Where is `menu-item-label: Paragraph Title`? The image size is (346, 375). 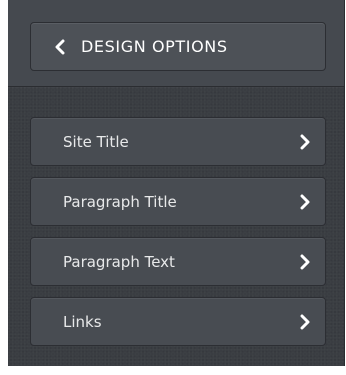 menu-item-label: Paragraph Title is located at coordinates (120, 201).